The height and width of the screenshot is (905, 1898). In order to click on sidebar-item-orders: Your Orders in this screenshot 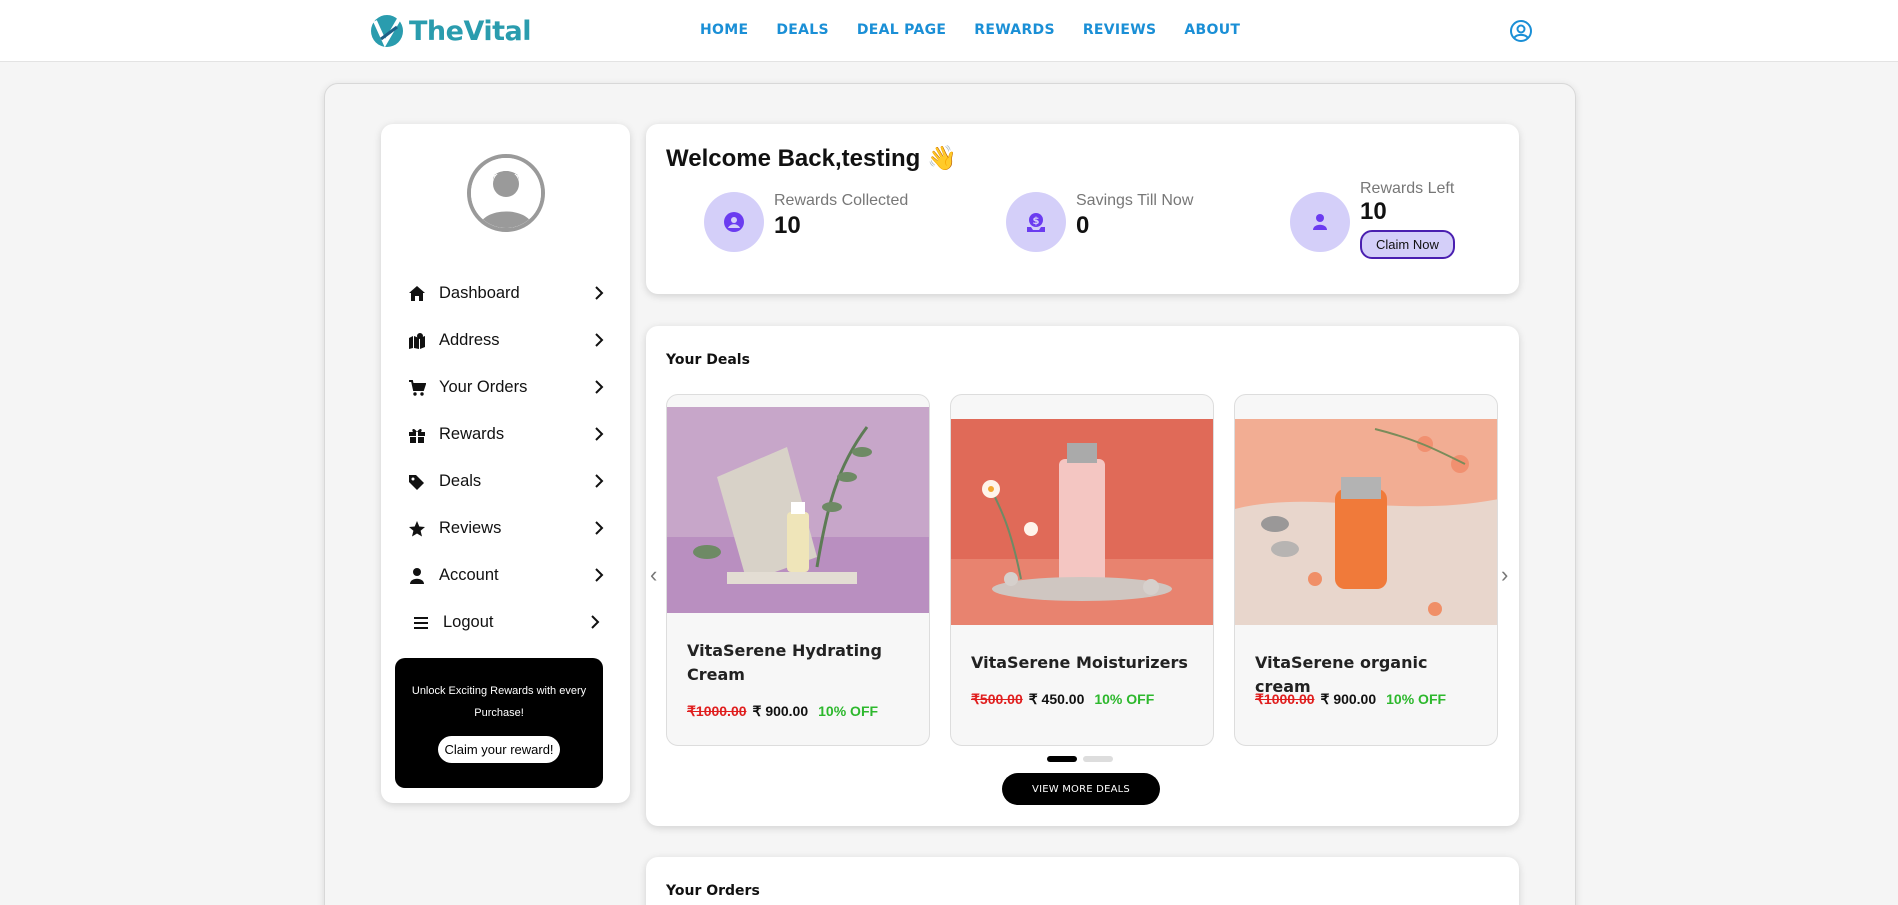, I will do `click(507, 387)`.